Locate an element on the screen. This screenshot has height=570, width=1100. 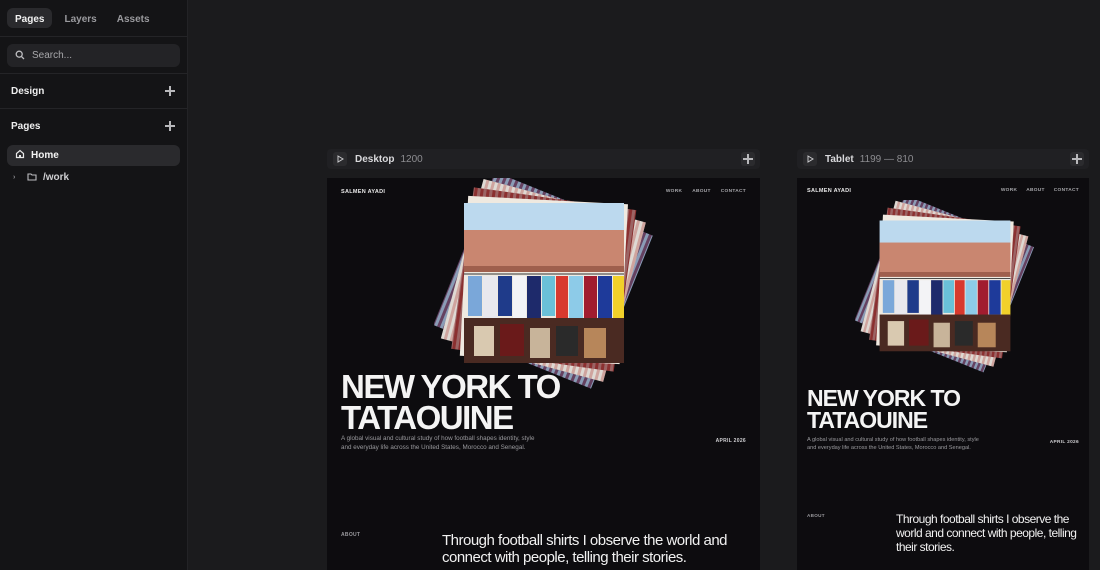
hero-title-line-1: NEW YORK TO is located at coordinates (451, 386).